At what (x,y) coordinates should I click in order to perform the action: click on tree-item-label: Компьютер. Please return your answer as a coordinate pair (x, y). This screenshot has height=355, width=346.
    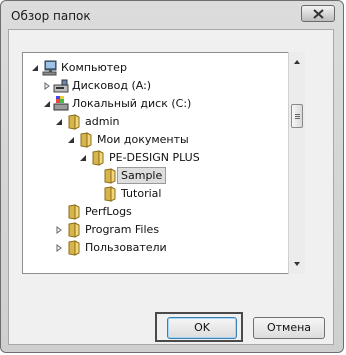
    Looking at the image, I should click on (94, 67).